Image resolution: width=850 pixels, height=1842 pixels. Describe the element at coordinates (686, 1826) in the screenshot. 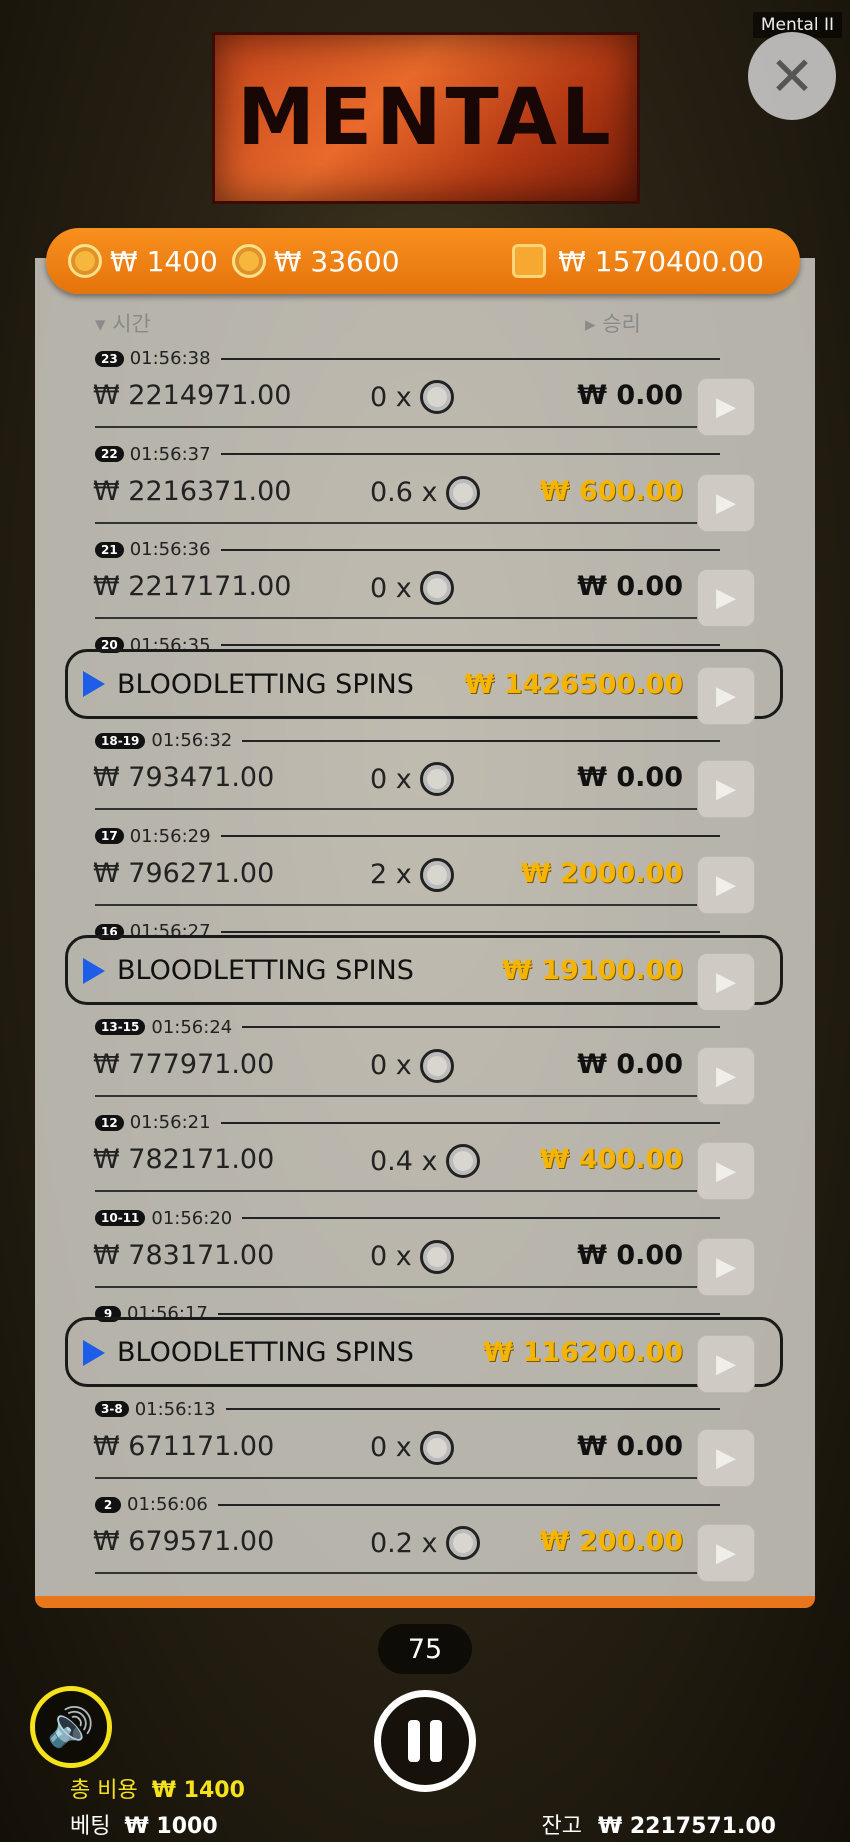

I see `balance-value: ₩ 2217571.00` at that location.